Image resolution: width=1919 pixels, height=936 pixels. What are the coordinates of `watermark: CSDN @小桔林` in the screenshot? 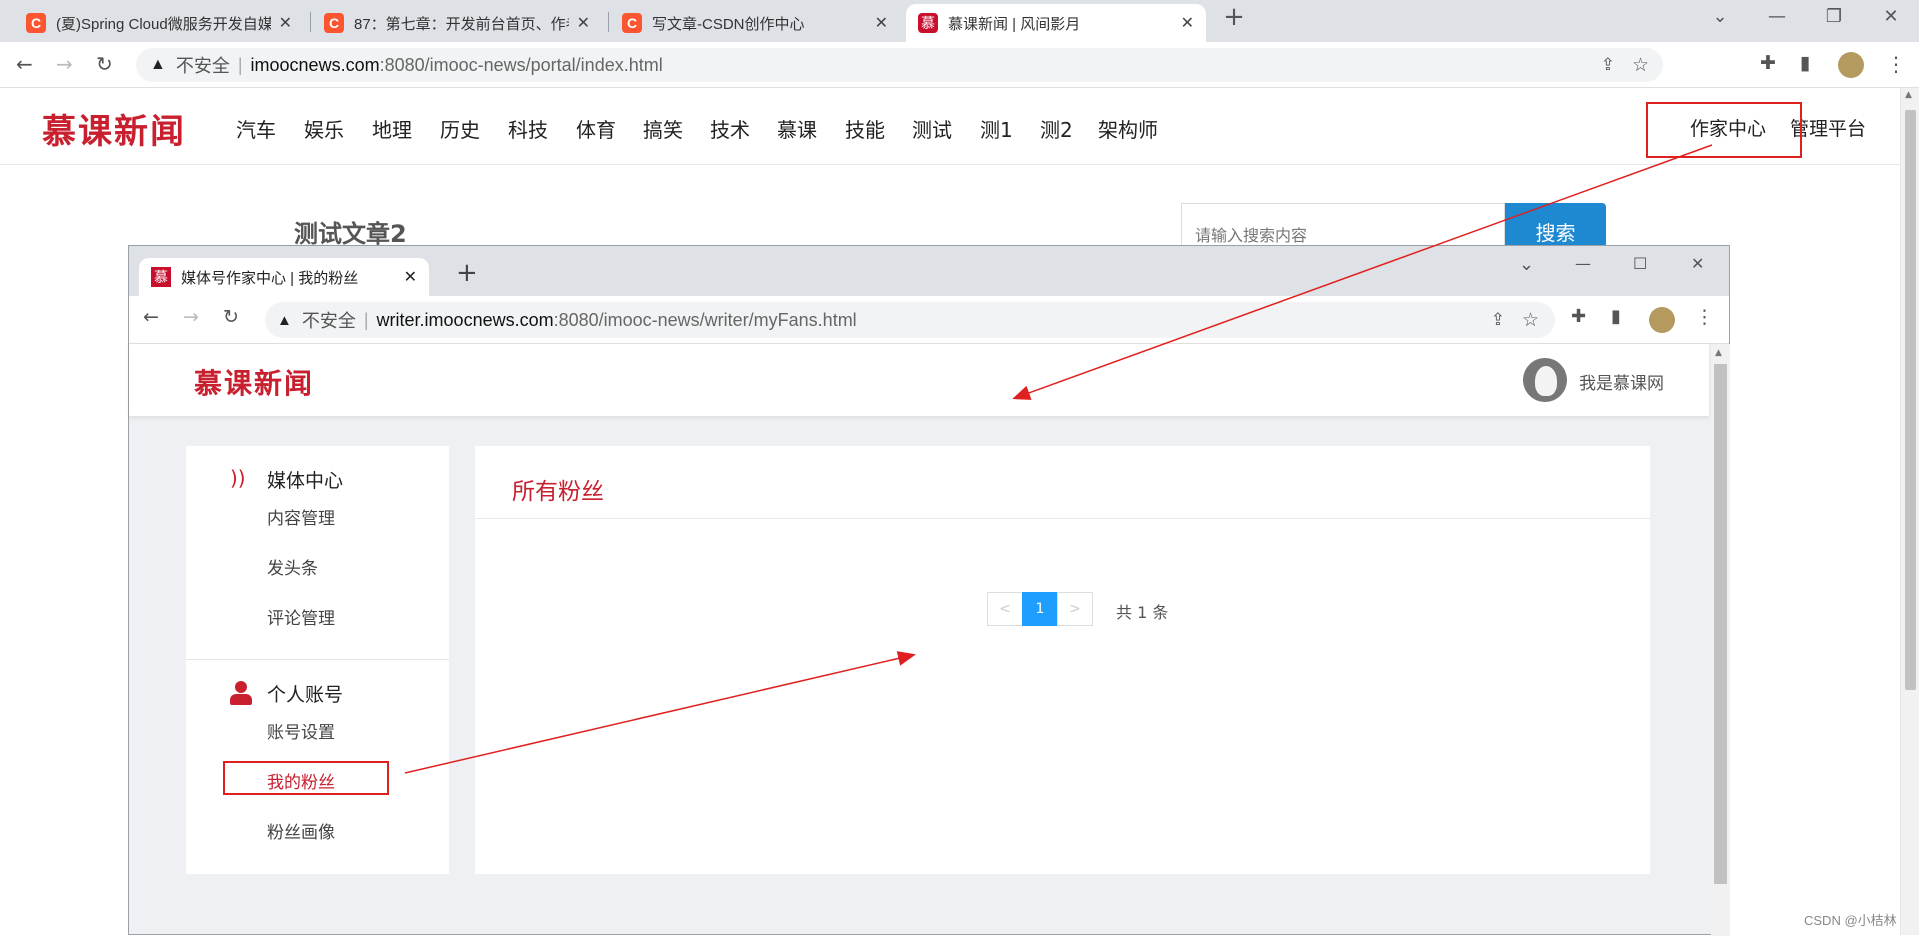 It's located at (1850, 920).